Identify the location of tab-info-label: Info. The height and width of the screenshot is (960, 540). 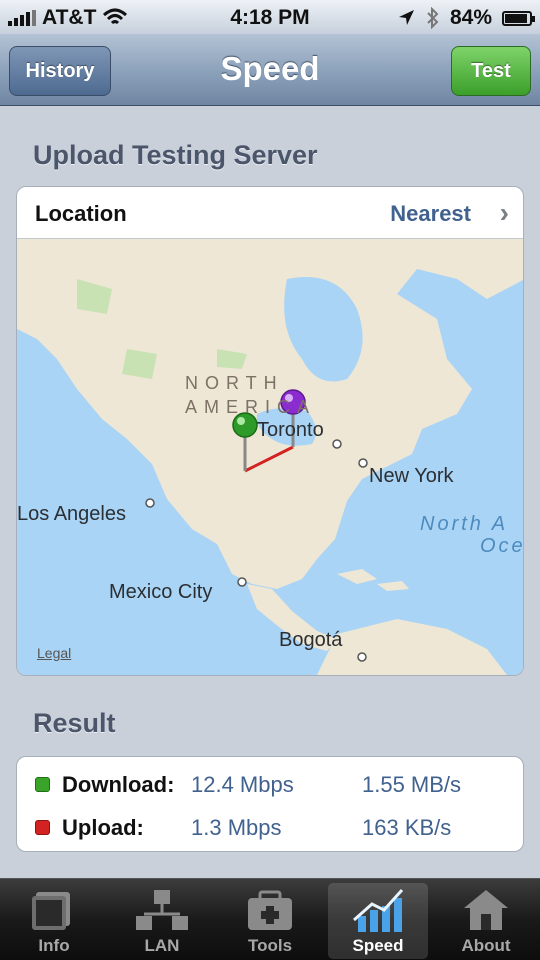
(54, 945).